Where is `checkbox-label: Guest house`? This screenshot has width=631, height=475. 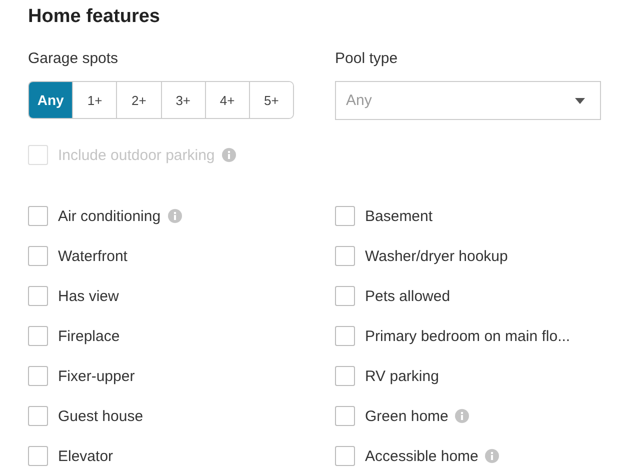 checkbox-label: Guest house is located at coordinates (101, 416).